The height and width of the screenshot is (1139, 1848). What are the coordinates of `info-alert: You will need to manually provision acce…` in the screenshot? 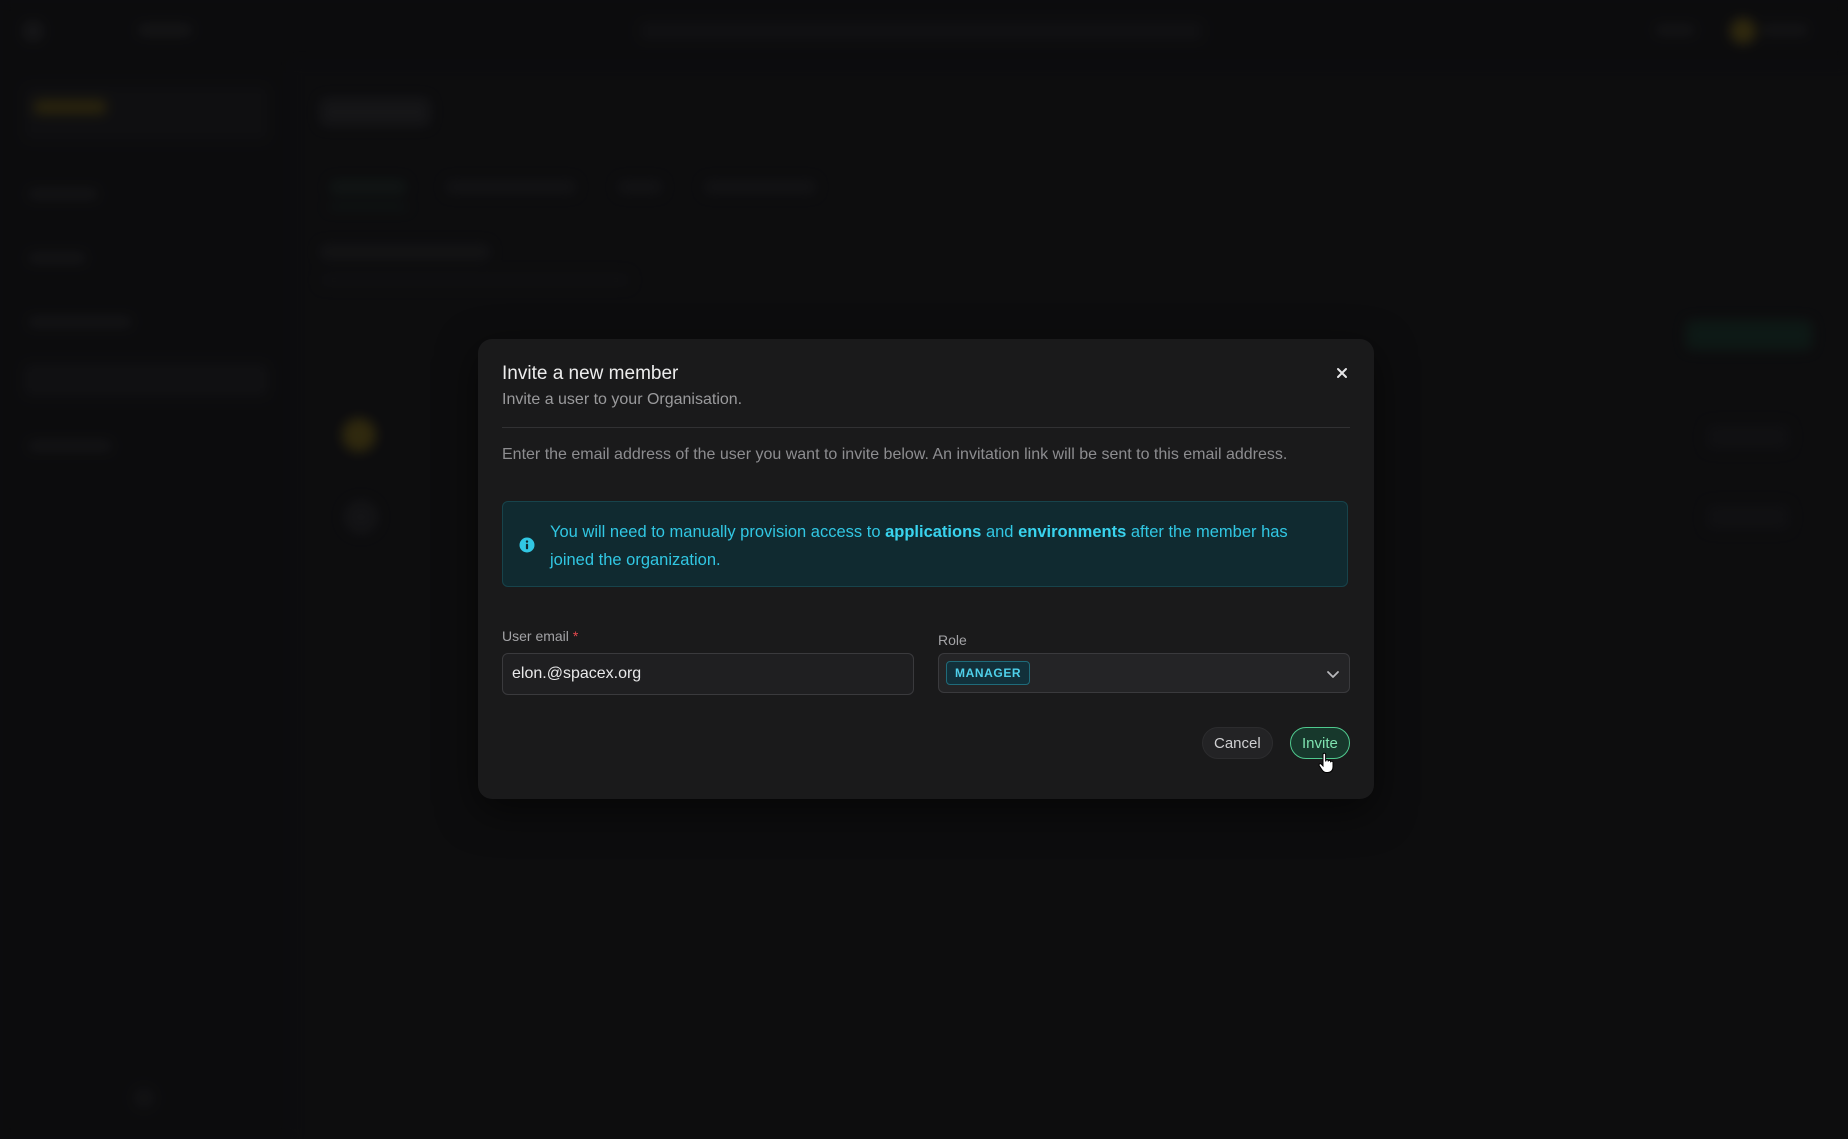 It's located at (925, 544).